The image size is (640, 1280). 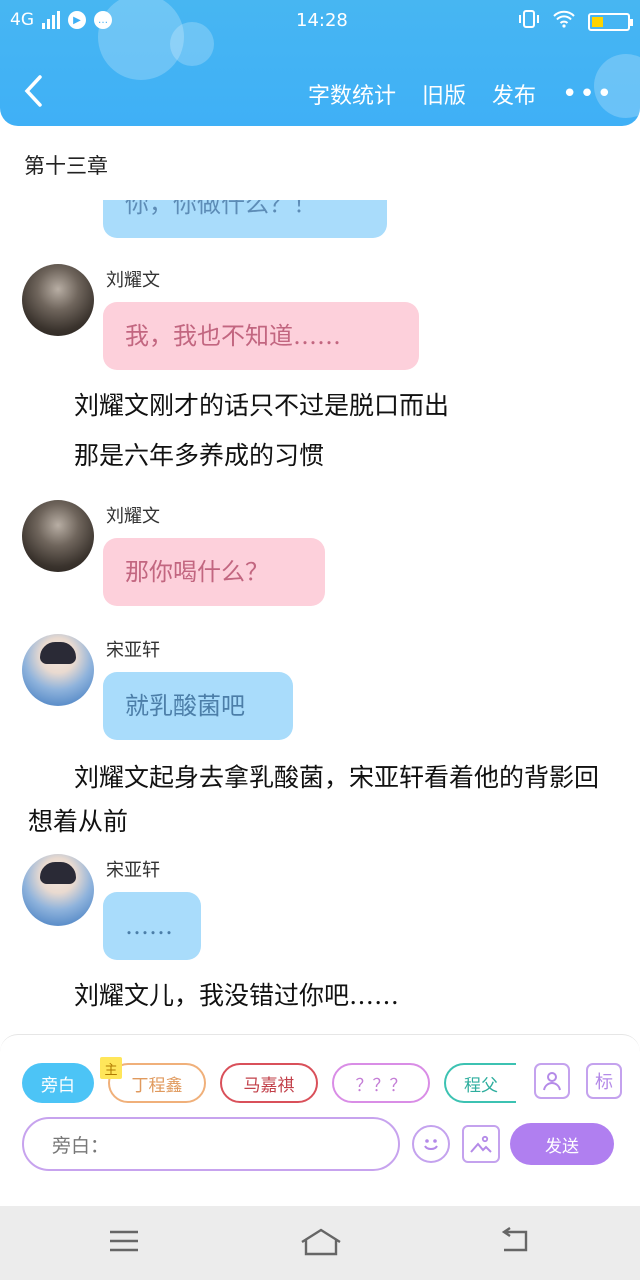 I want to click on narration-text: 刘耀文起身去拿乳酸菌，宋亚轩看着他的背影回想着从前, so click(x=314, y=799).